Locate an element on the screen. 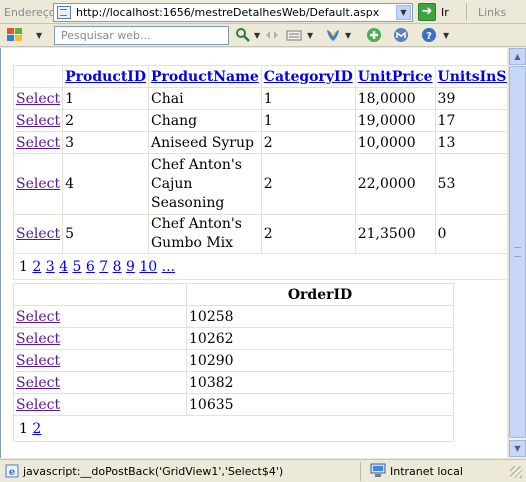  units-in-stock-cell: 0 is located at coordinates (470, 234).